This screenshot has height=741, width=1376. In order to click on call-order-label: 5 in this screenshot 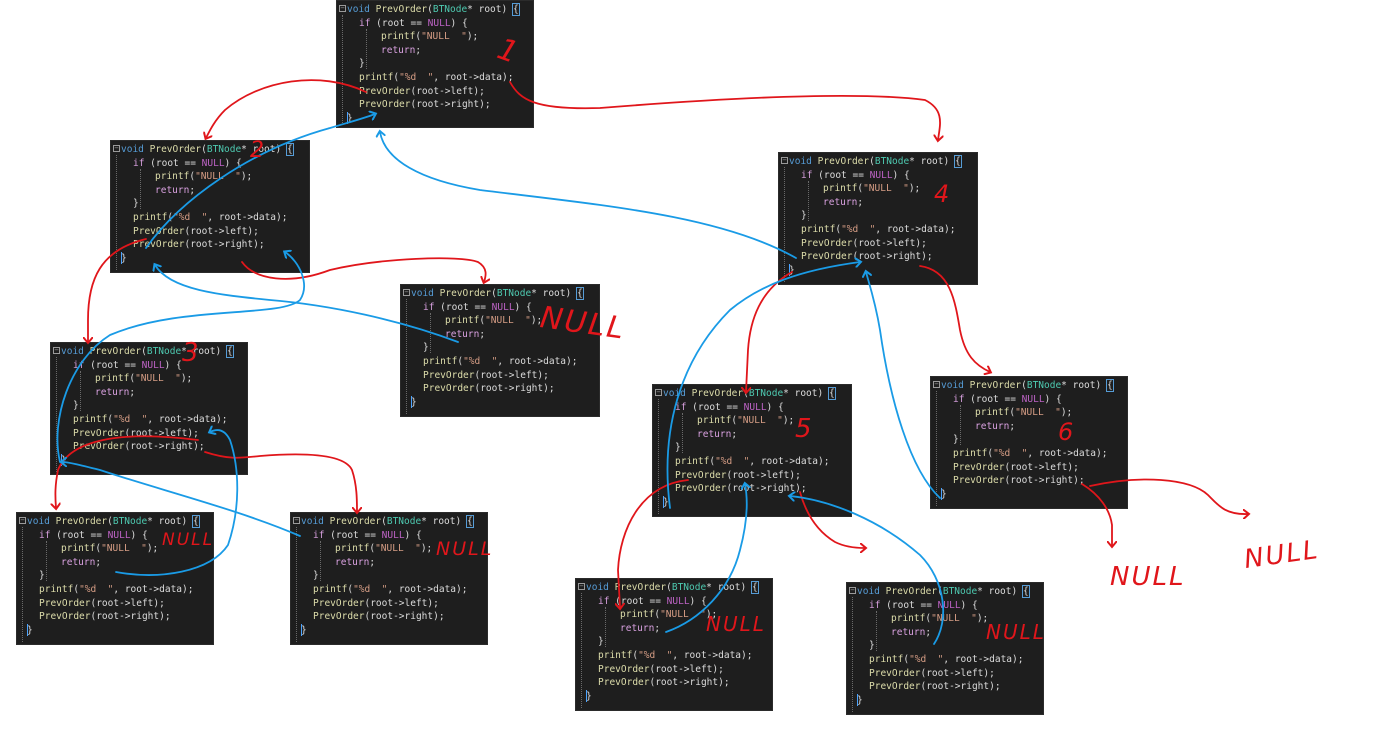, I will do `click(804, 429)`.